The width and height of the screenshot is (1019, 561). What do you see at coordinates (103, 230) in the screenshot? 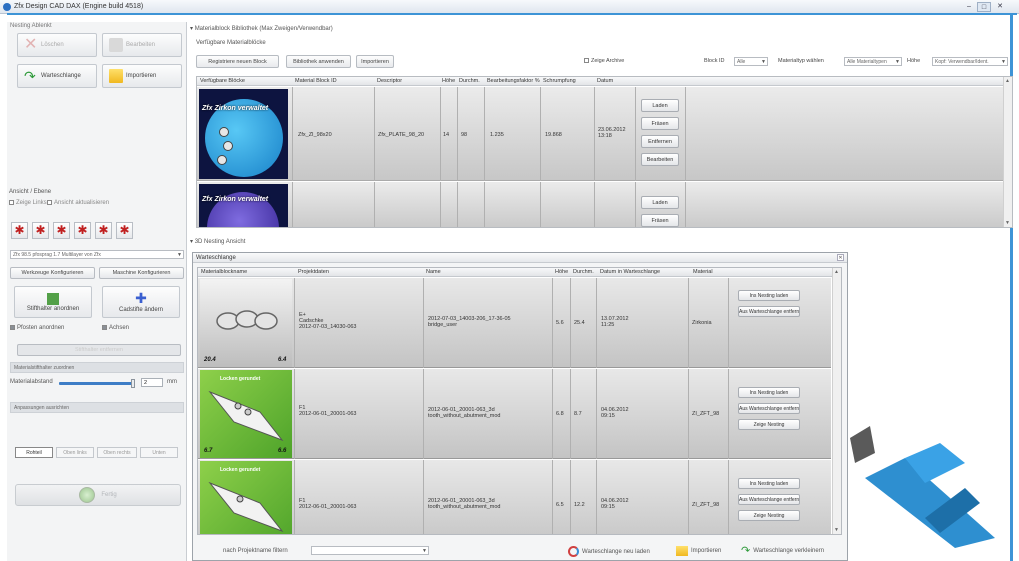
I see `view-icon-5: ✱` at bounding box center [103, 230].